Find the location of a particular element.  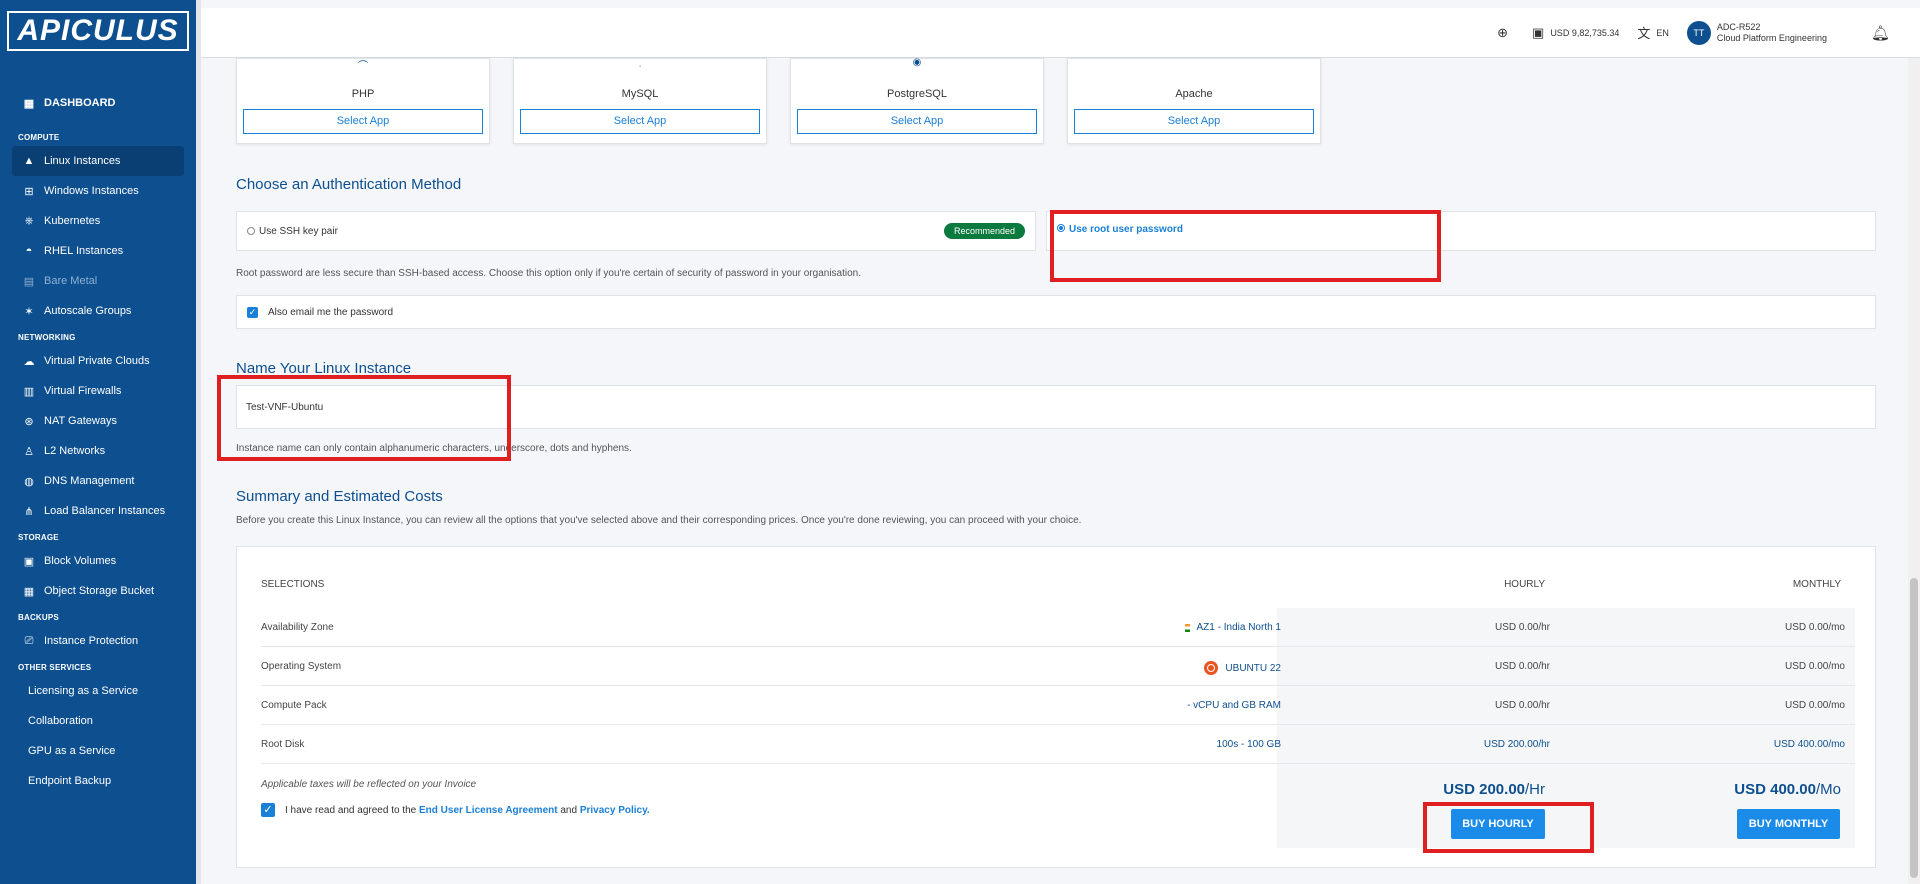

sidebar-item-dns: ◍ DNS Management is located at coordinates (98, 481).